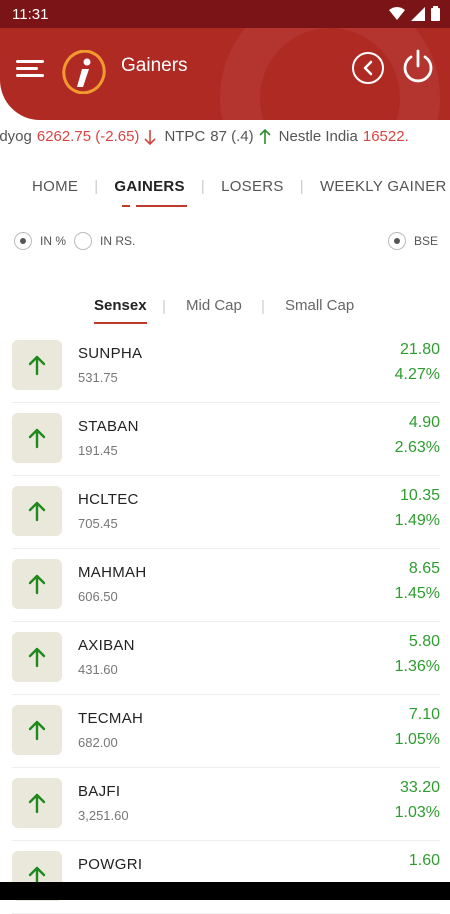 This screenshot has width=450, height=914. What do you see at coordinates (417, 520) in the screenshot?
I see `stock-percent: 1.49%` at bounding box center [417, 520].